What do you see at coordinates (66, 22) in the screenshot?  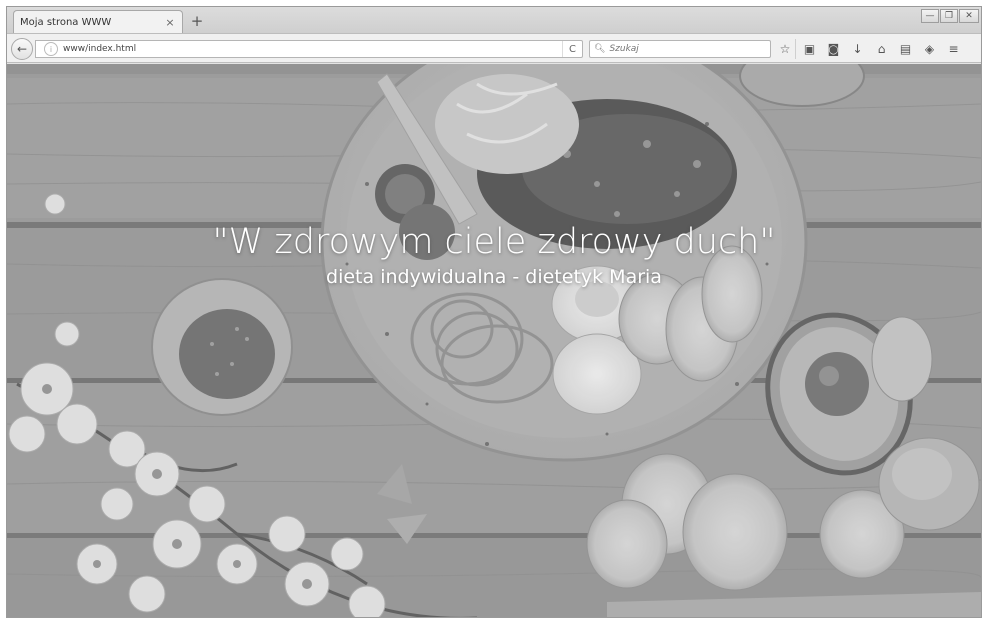 I see `tab-title: Moja strona WWW` at bounding box center [66, 22].